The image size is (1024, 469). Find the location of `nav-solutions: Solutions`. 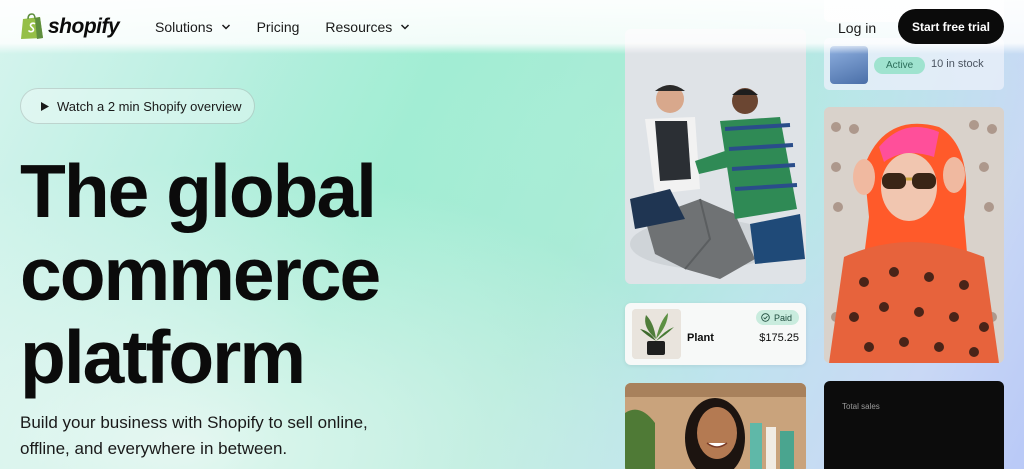

nav-solutions: Solutions is located at coordinates (193, 27).